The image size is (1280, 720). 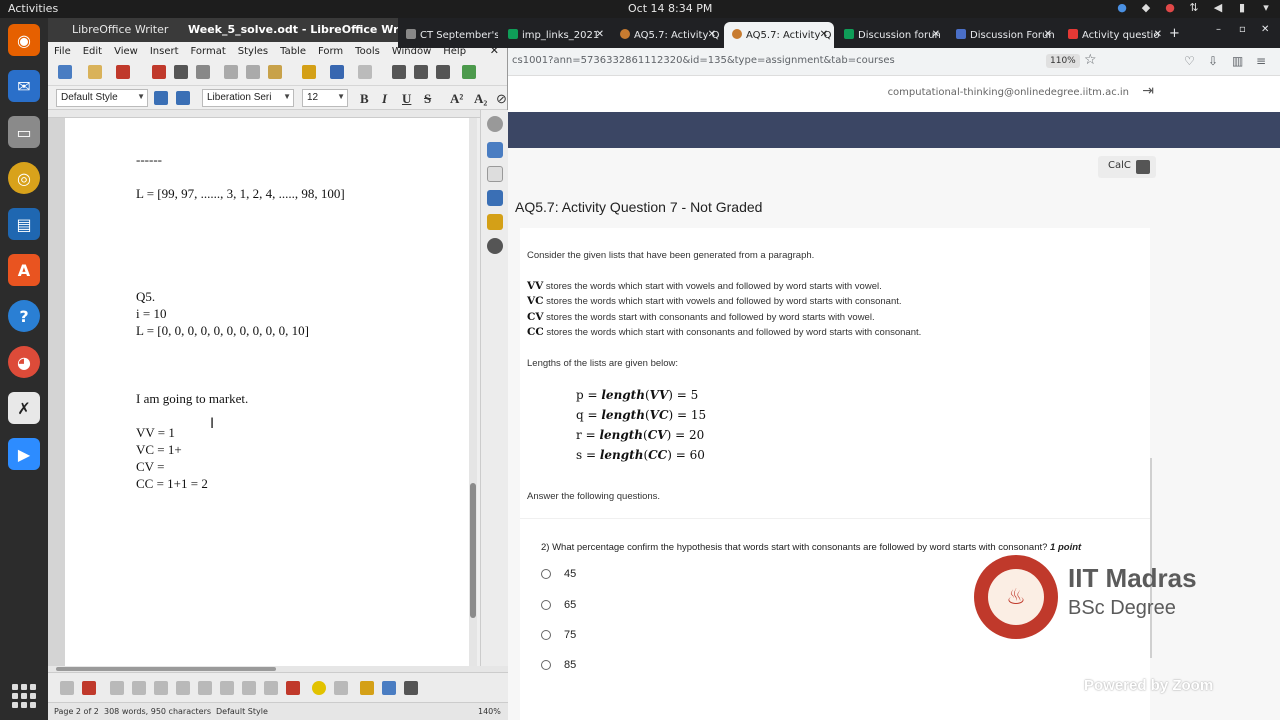 What do you see at coordinates (253, 72) in the screenshot?
I see `copy-icon` at bounding box center [253, 72].